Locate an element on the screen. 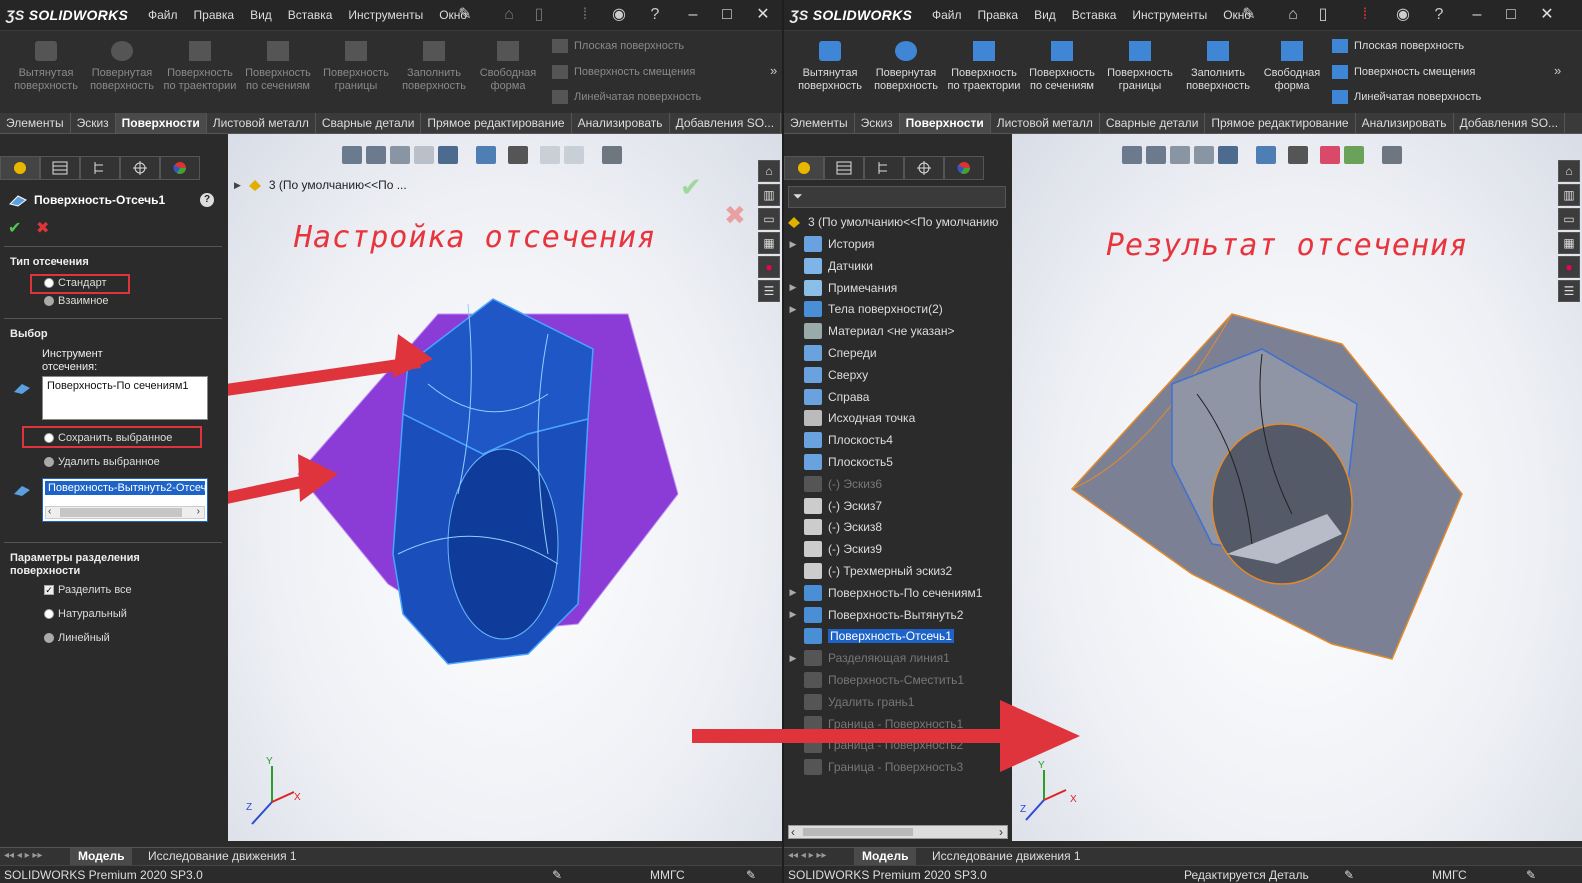 Image resolution: width=1582 pixels, height=883 pixels. tree-item: Граница - Поверхность2 is located at coordinates (875, 745).